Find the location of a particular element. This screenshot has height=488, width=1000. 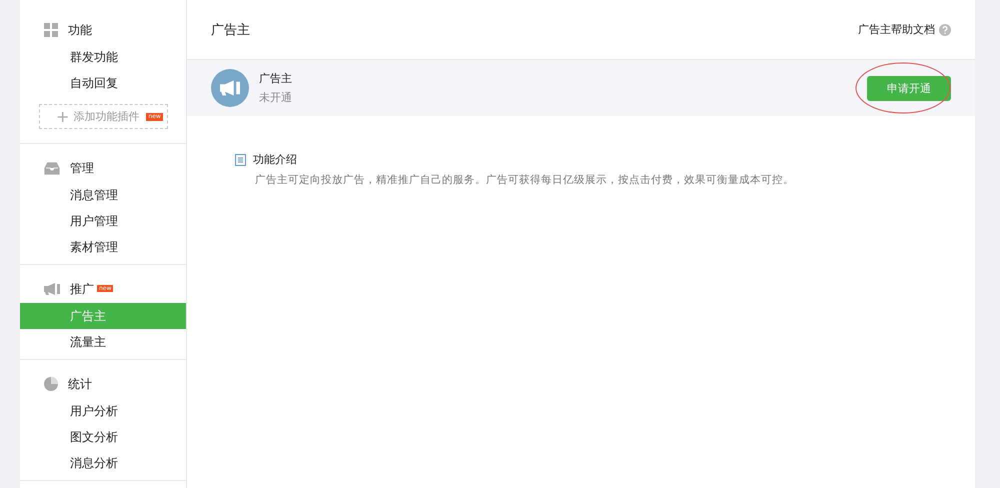

sidebar-heading: 统计 is located at coordinates (80, 384).